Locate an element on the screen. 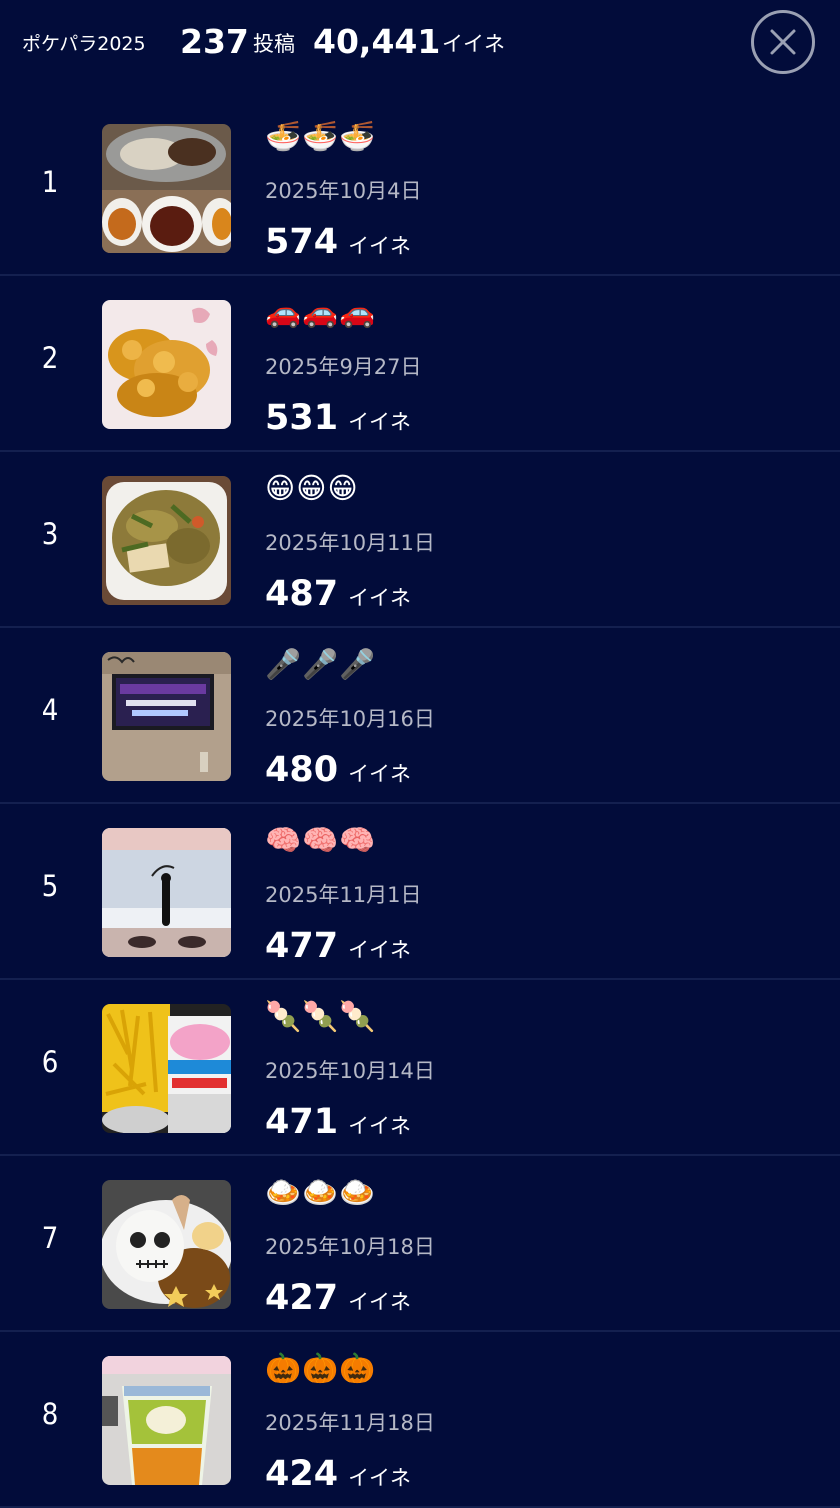 The width and height of the screenshot is (840, 1508). post-likes: 487 イイネ is located at coordinates (338, 594).